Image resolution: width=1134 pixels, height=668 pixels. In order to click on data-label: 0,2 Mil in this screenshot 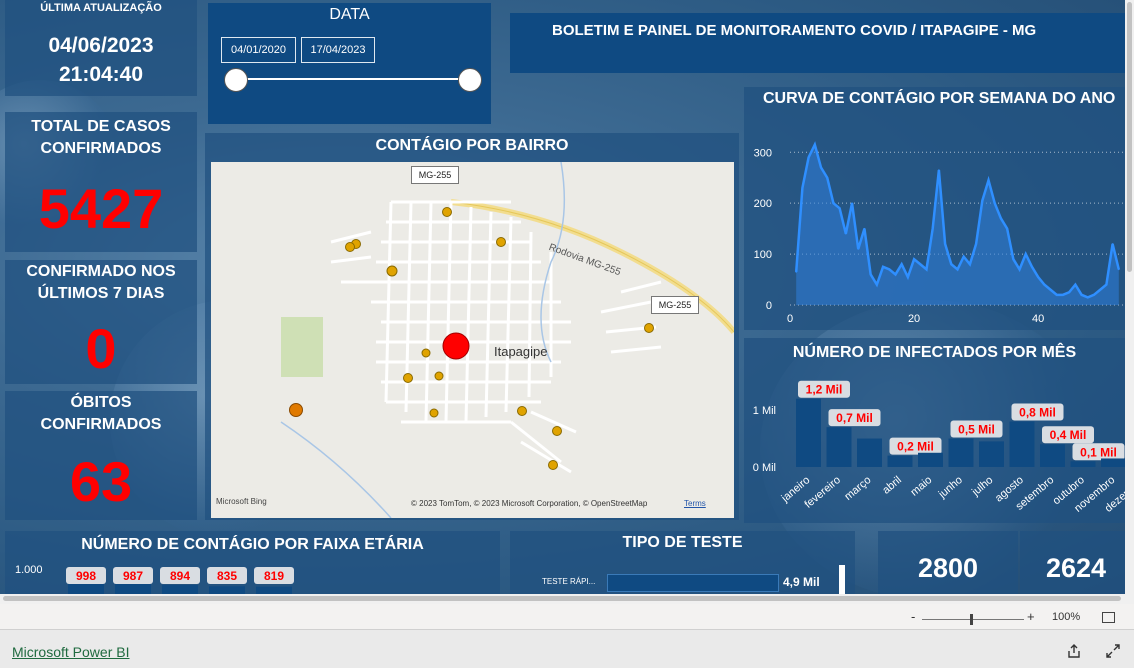, I will do `click(915, 447)`.